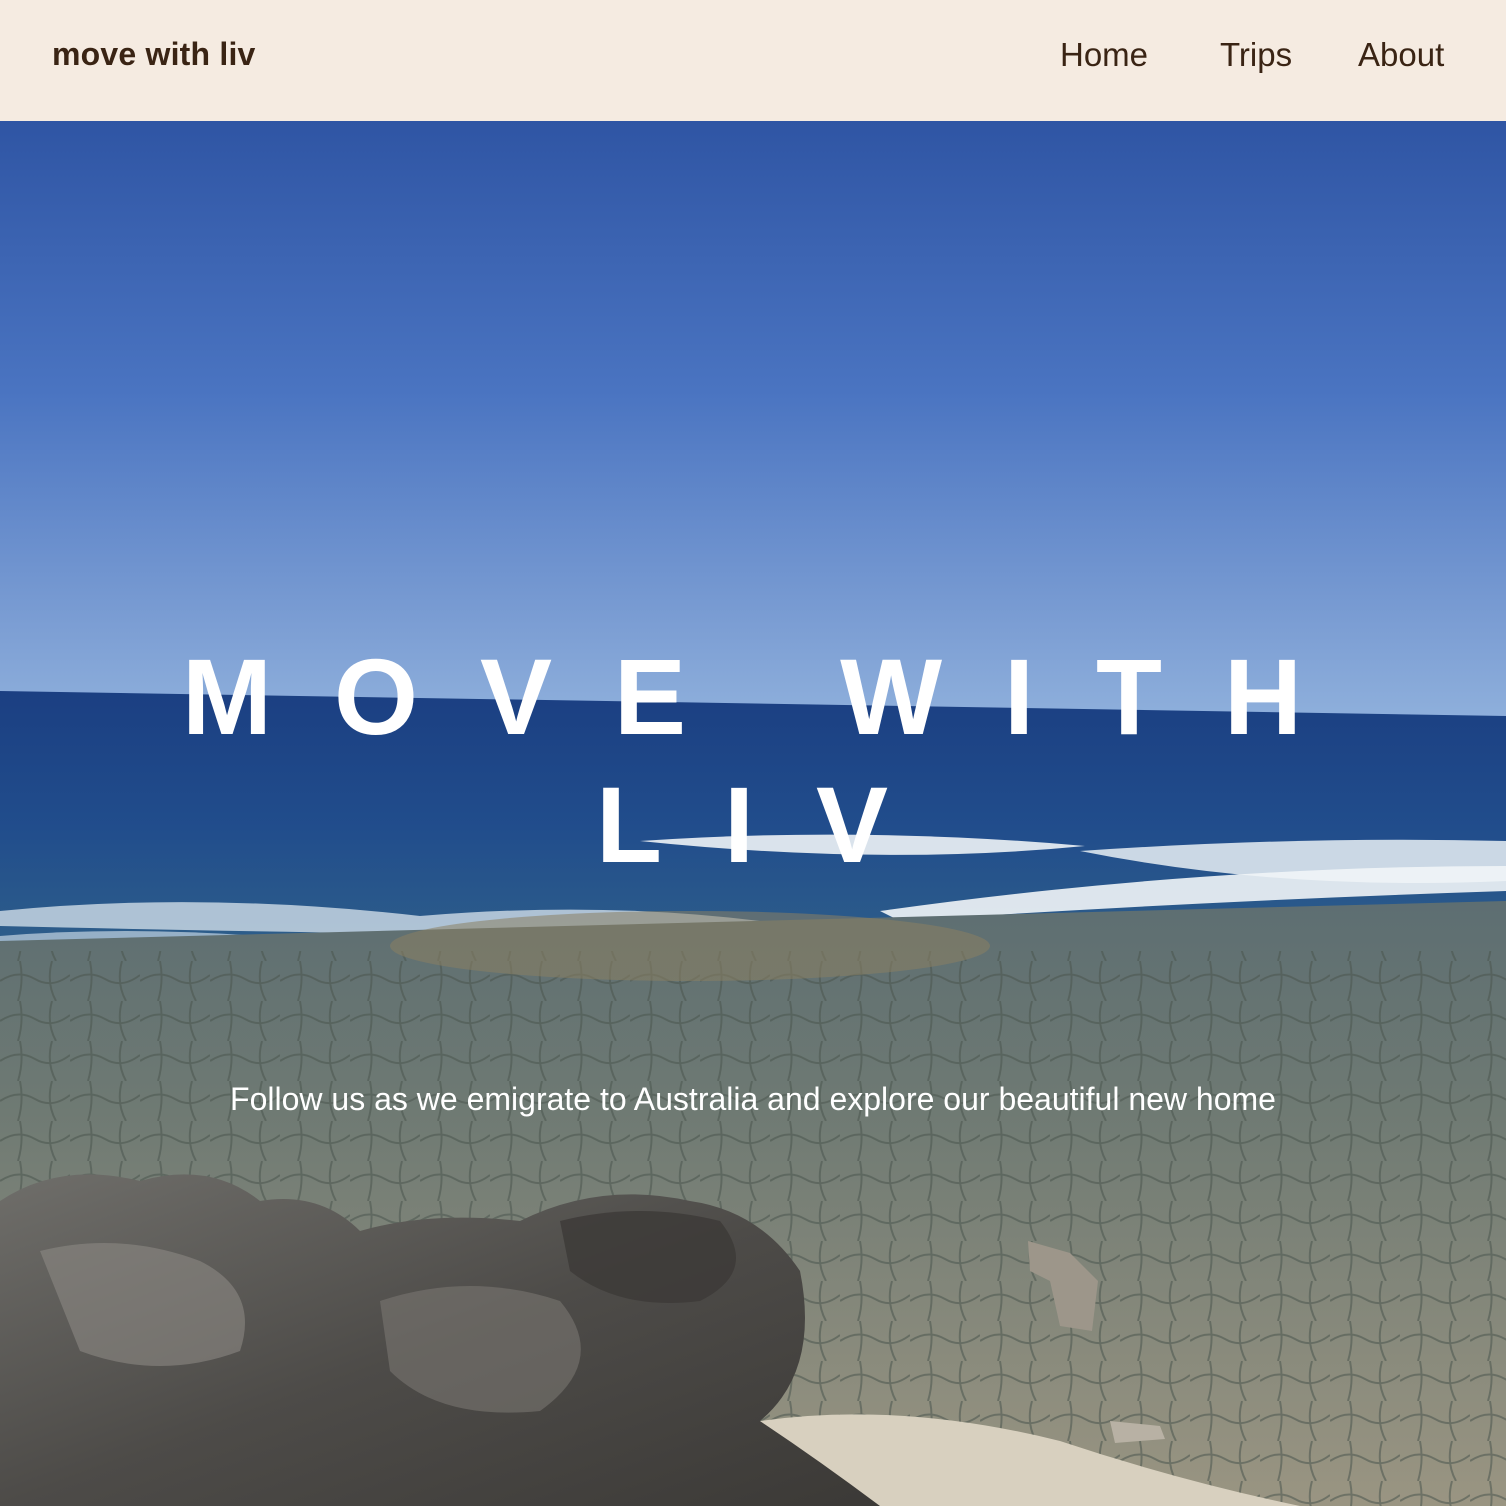 This screenshot has height=1506, width=1506. What do you see at coordinates (1401, 55) in the screenshot?
I see `nav-link-about: About` at bounding box center [1401, 55].